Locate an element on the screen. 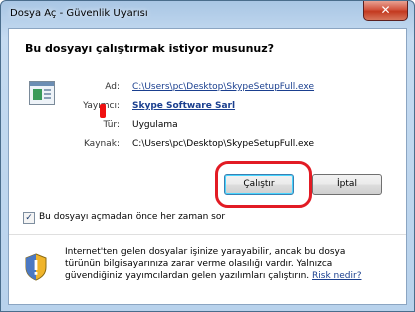  cancel-button: İptal is located at coordinates (347, 184).